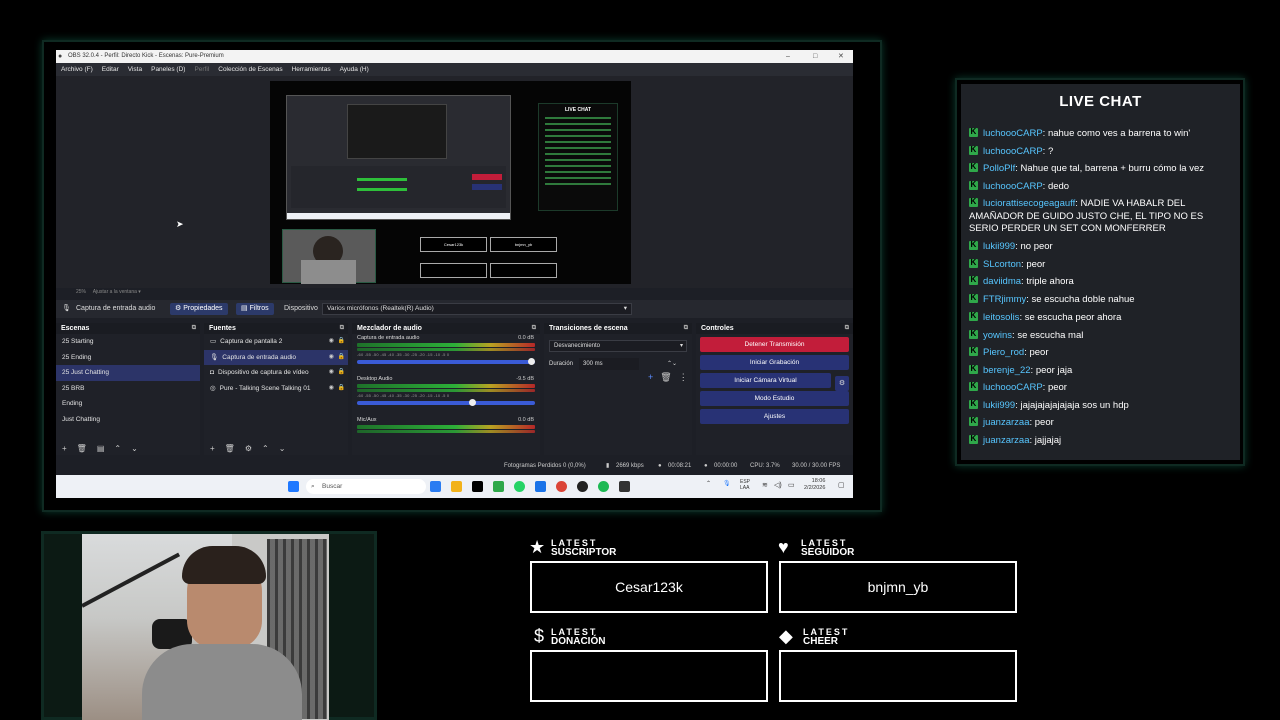 This screenshot has height=720, width=1280. What do you see at coordinates (477, 486) in the screenshot?
I see `tiktok-icon` at bounding box center [477, 486].